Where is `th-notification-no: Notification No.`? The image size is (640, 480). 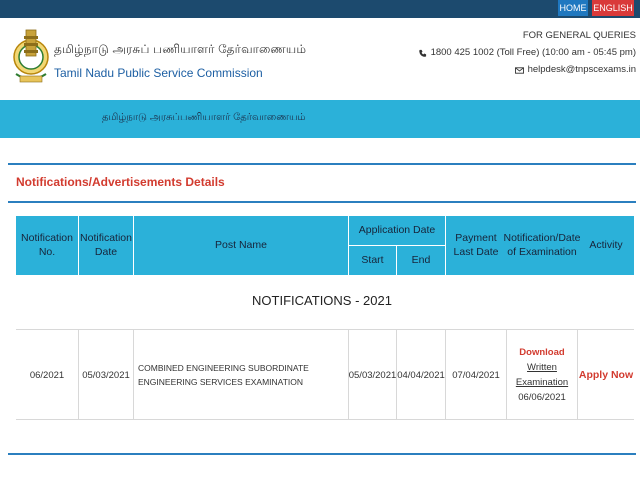 th-notification-no: Notification No. is located at coordinates (47, 245).